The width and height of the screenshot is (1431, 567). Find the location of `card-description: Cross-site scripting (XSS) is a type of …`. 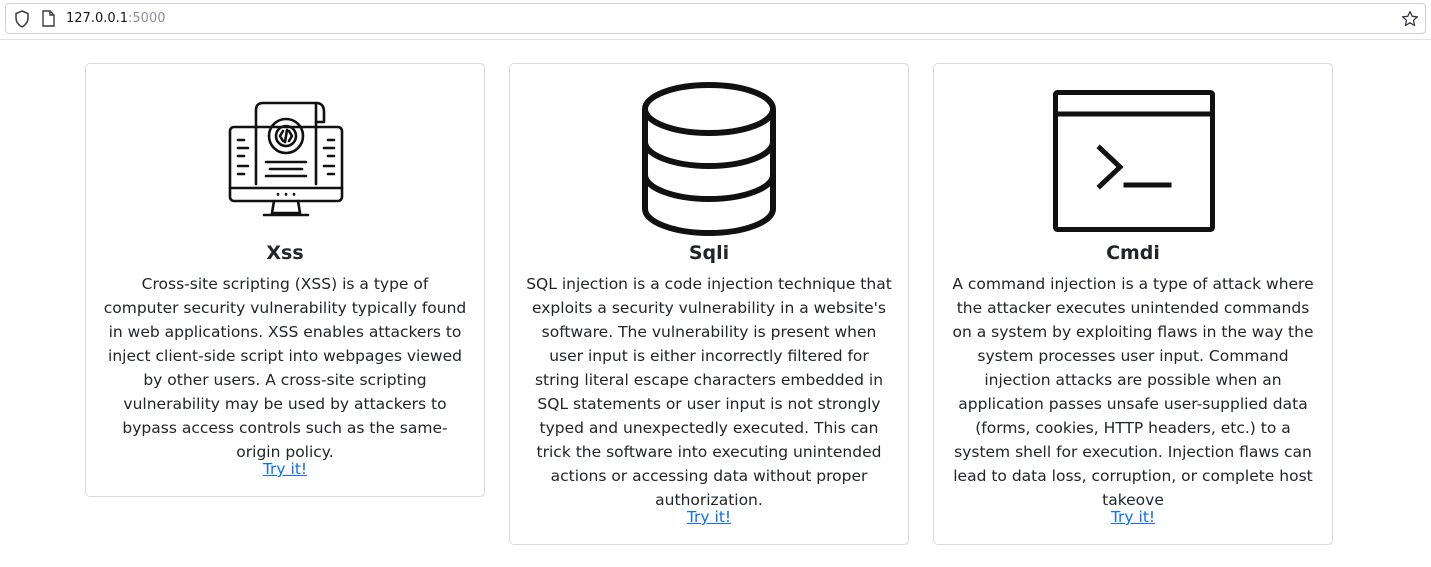

card-description: Cross-site scripting (XSS) is a type of … is located at coordinates (285, 368).